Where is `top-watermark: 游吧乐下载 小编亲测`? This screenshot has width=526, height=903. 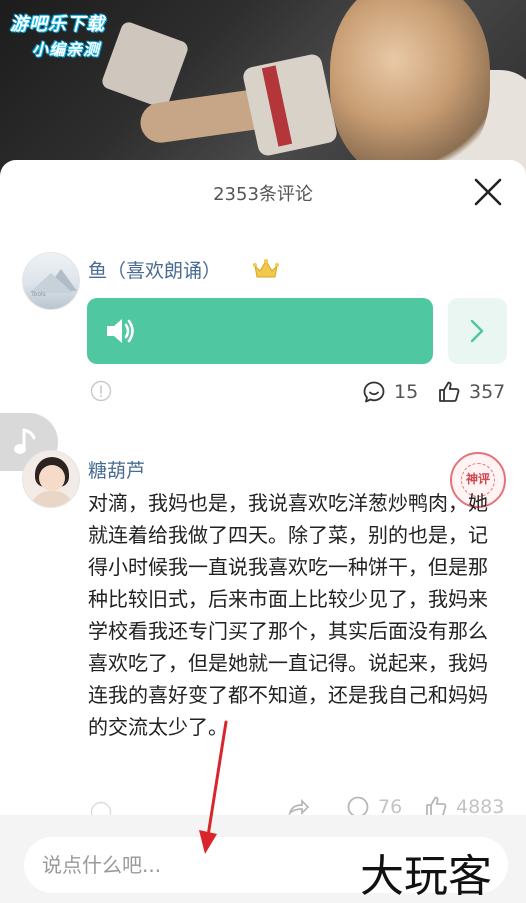 top-watermark: 游吧乐下载 小编亲测 is located at coordinates (76, 35).